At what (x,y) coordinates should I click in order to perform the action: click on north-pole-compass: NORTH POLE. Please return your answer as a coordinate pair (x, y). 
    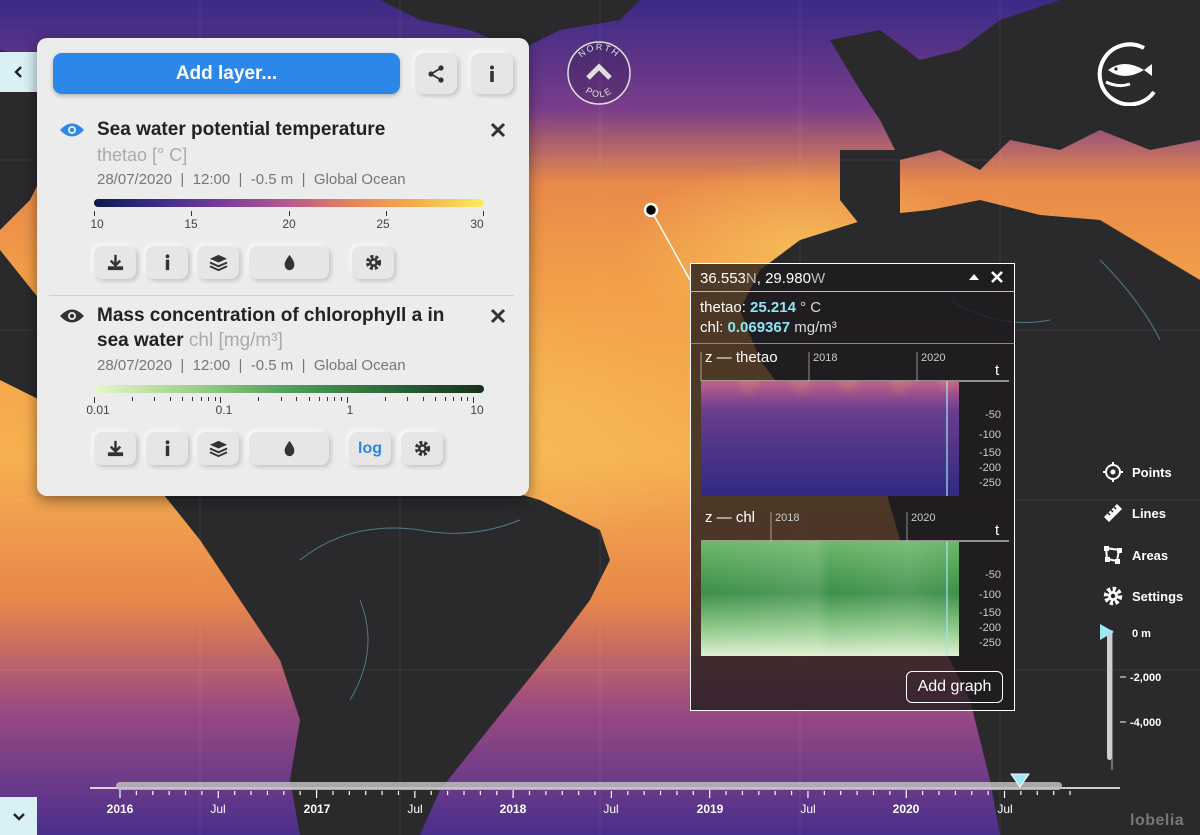
    Looking at the image, I should click on (599, 73).